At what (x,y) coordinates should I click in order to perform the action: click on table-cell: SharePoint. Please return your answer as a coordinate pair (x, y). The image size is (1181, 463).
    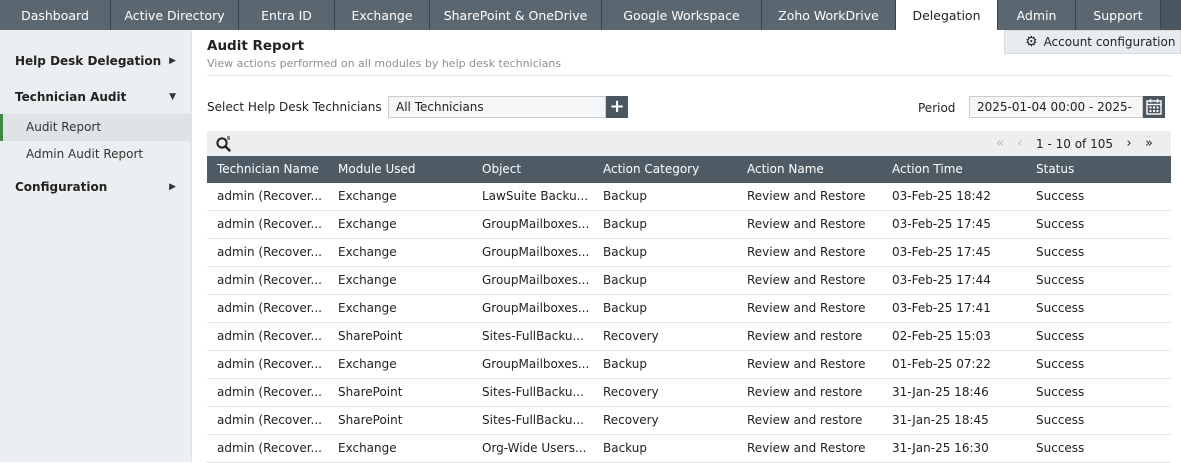
    Looking at the image, I should click on (370, 420).